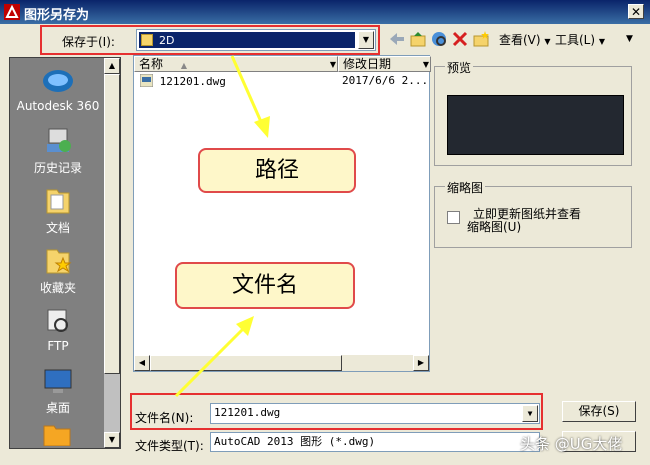  I want to click on annotation-arrows, so click(222, 226).